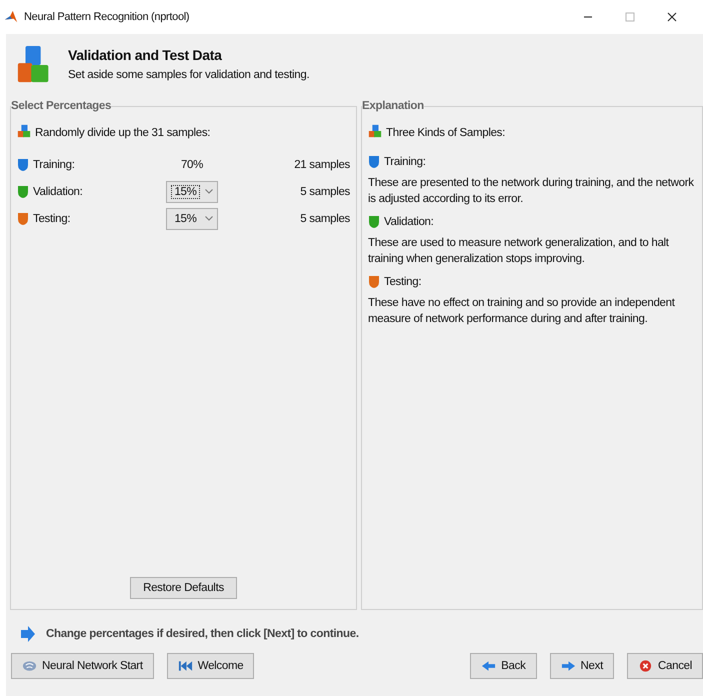 Image resolution: width=703 pixels, height=696 pixels. I want to click on section-text: These have no effect on training and so provide an independent measure of network performance during and after training., so click(522, 311).